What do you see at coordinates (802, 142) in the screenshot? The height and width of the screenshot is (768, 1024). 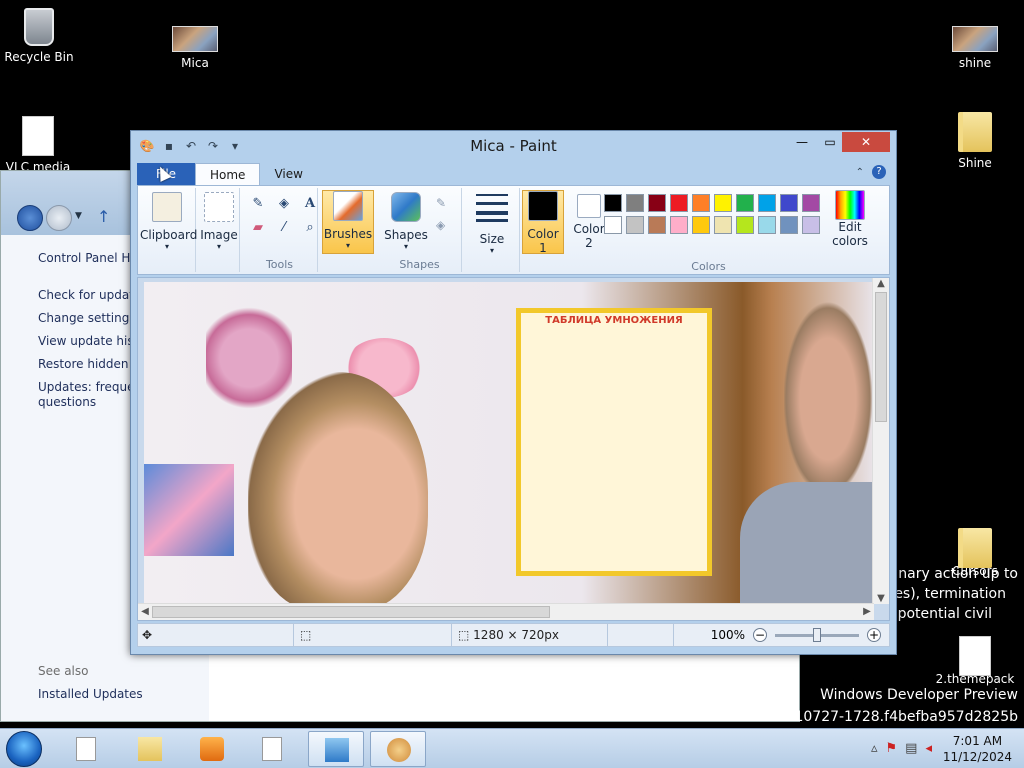 I see `minimize-button: —` at bounding box center [802, 142].